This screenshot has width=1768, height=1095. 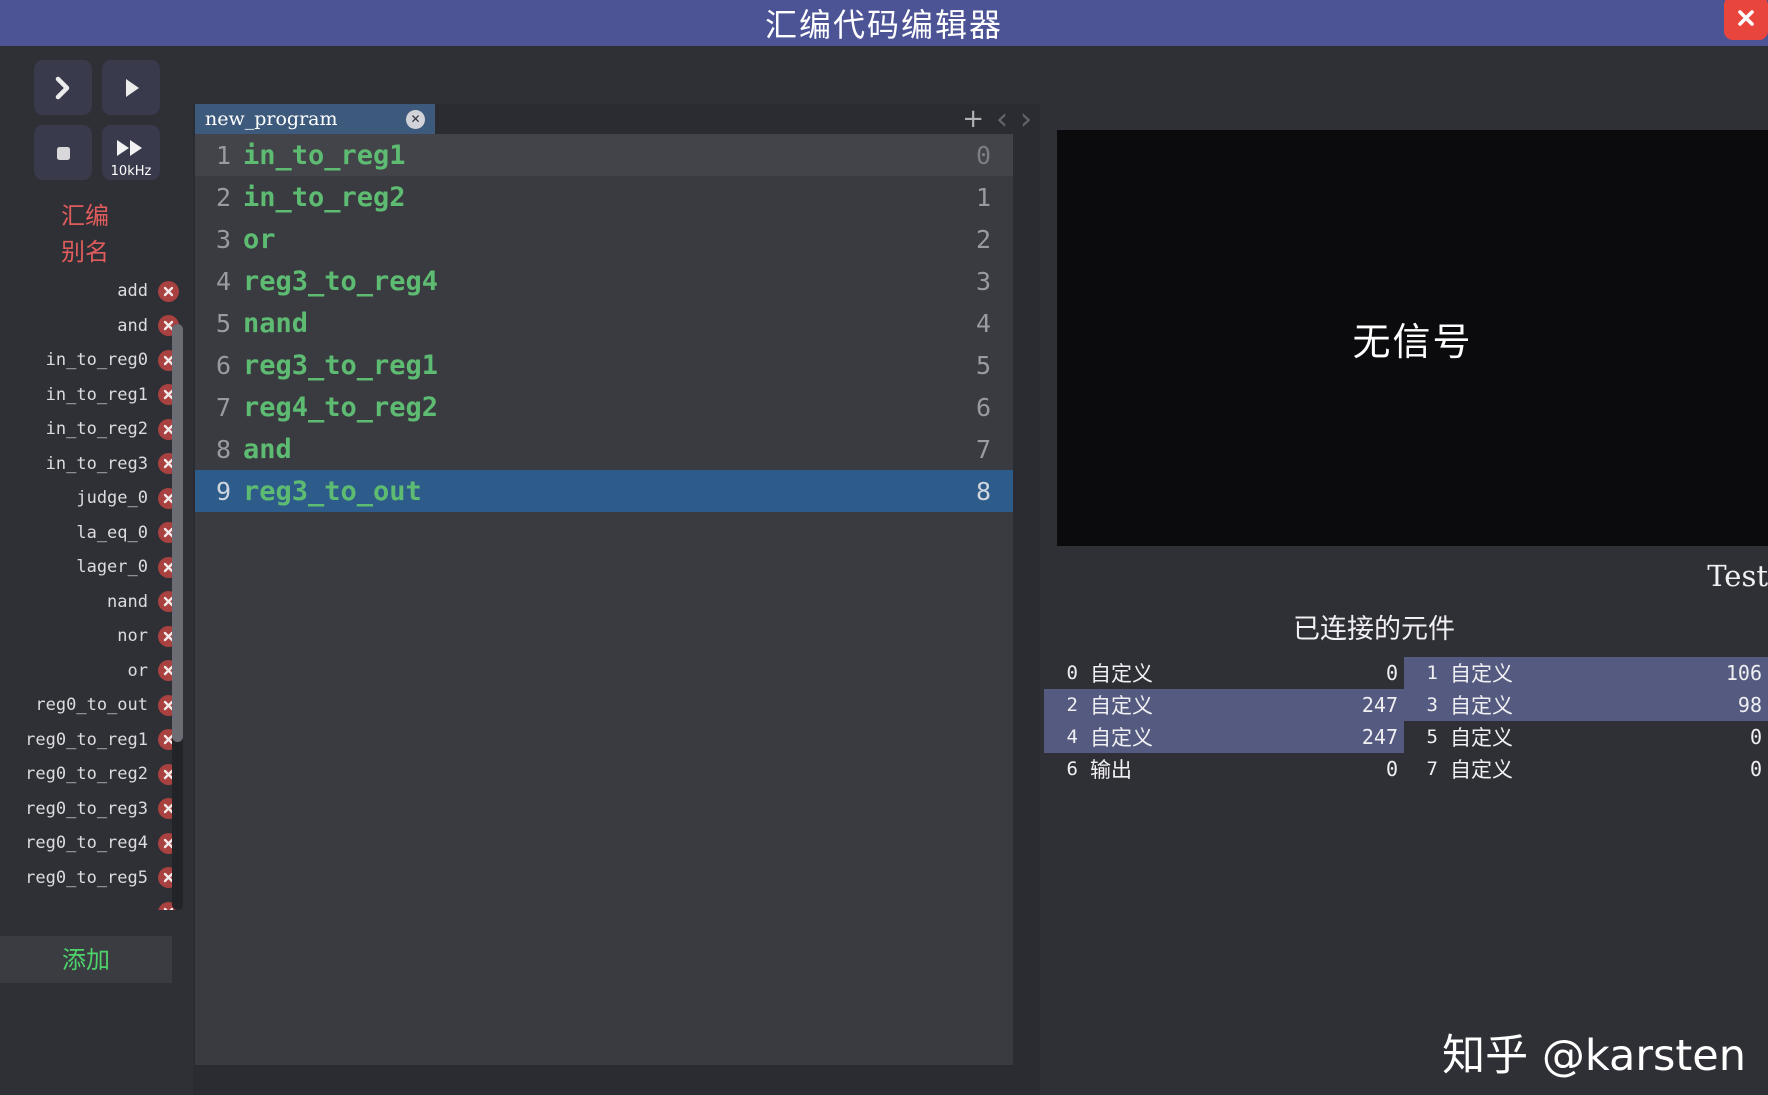 I want to click on line-address: 8, so click(x=983, y=491).